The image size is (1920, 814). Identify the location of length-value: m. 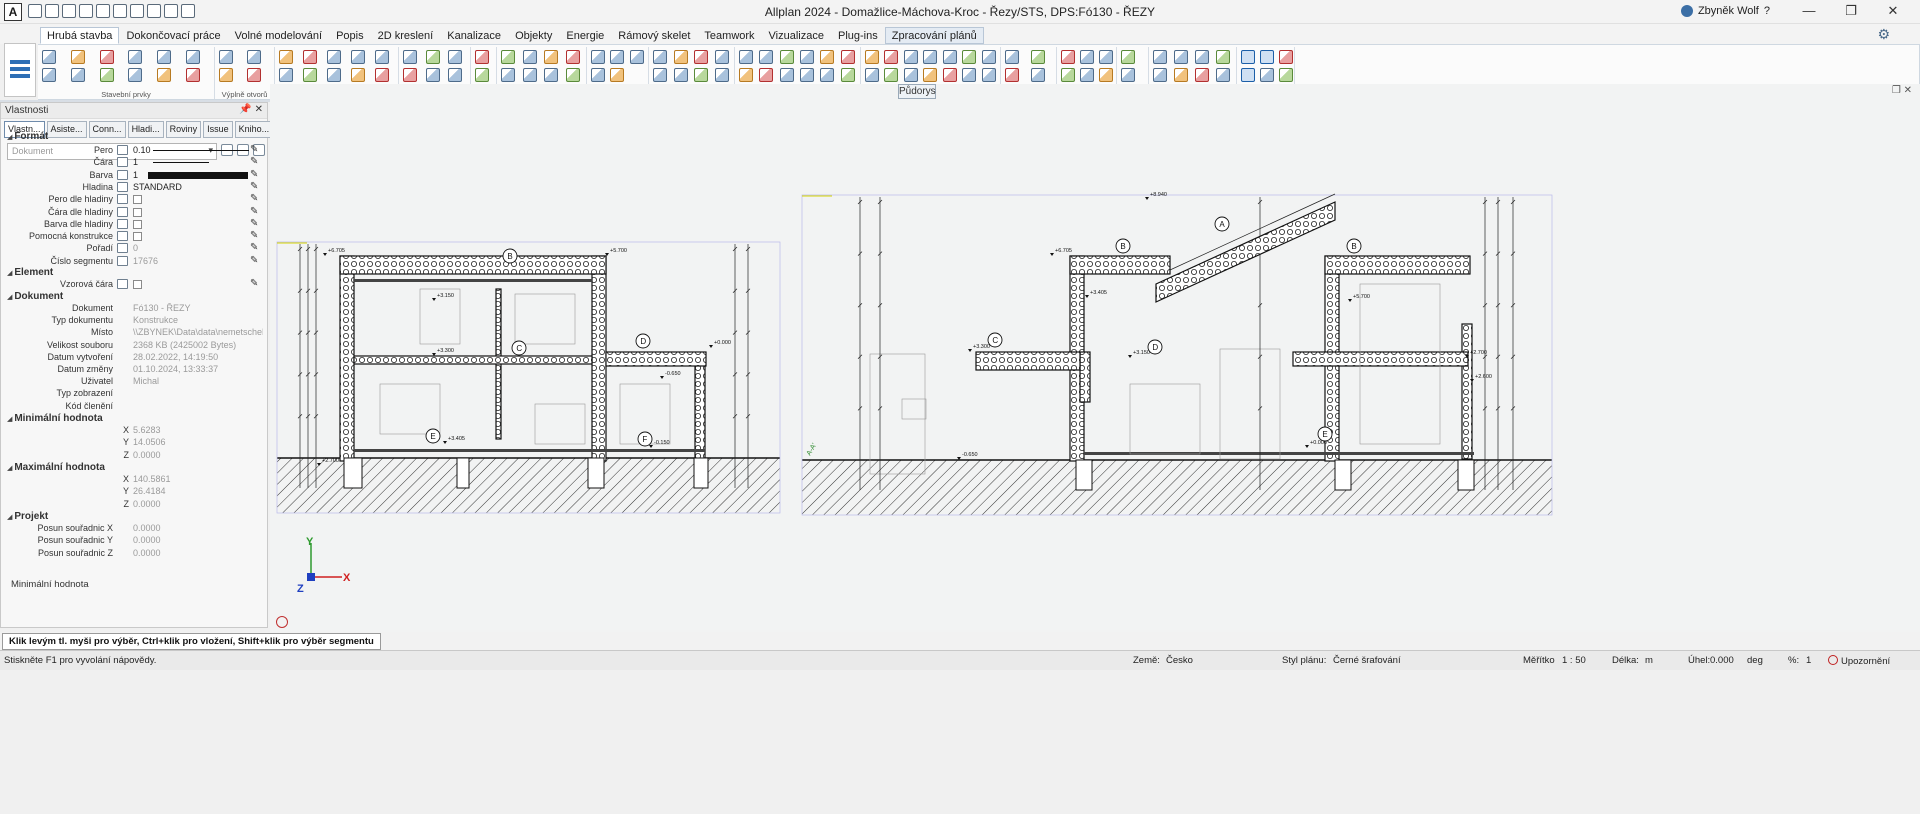
(1649, 660).